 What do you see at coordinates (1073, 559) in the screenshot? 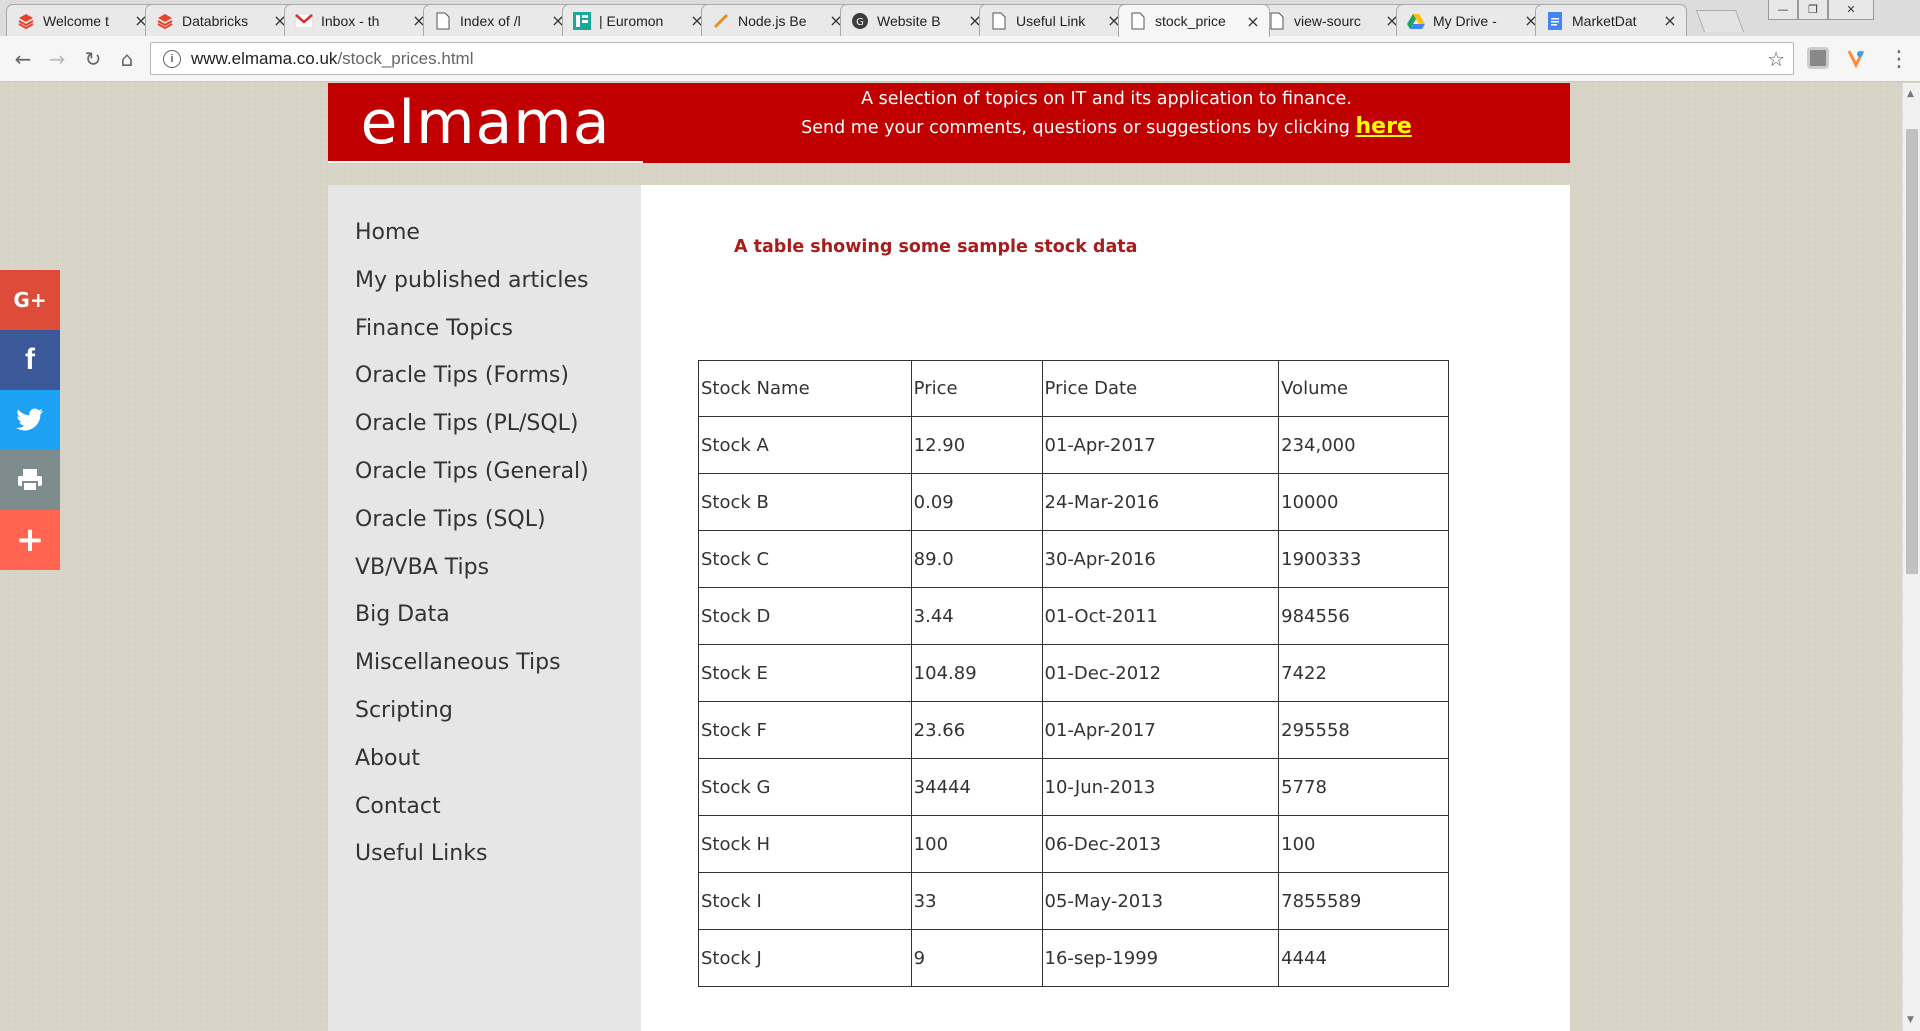
I see `table-row: Stock C 89.0 30-Apr-2016 1900333` at bounding box center [1073, 559].